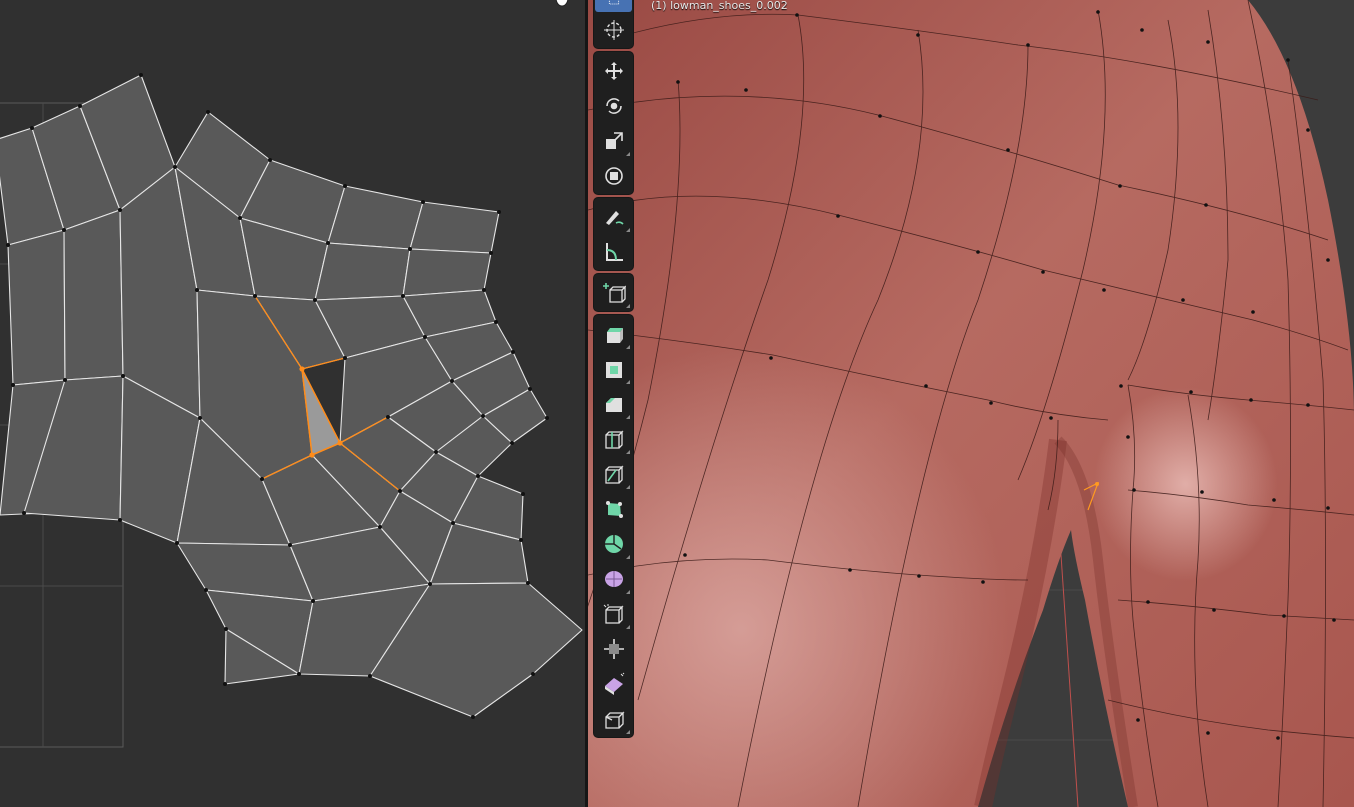  I want to click on tool-group-mesh, so click(613, 526).